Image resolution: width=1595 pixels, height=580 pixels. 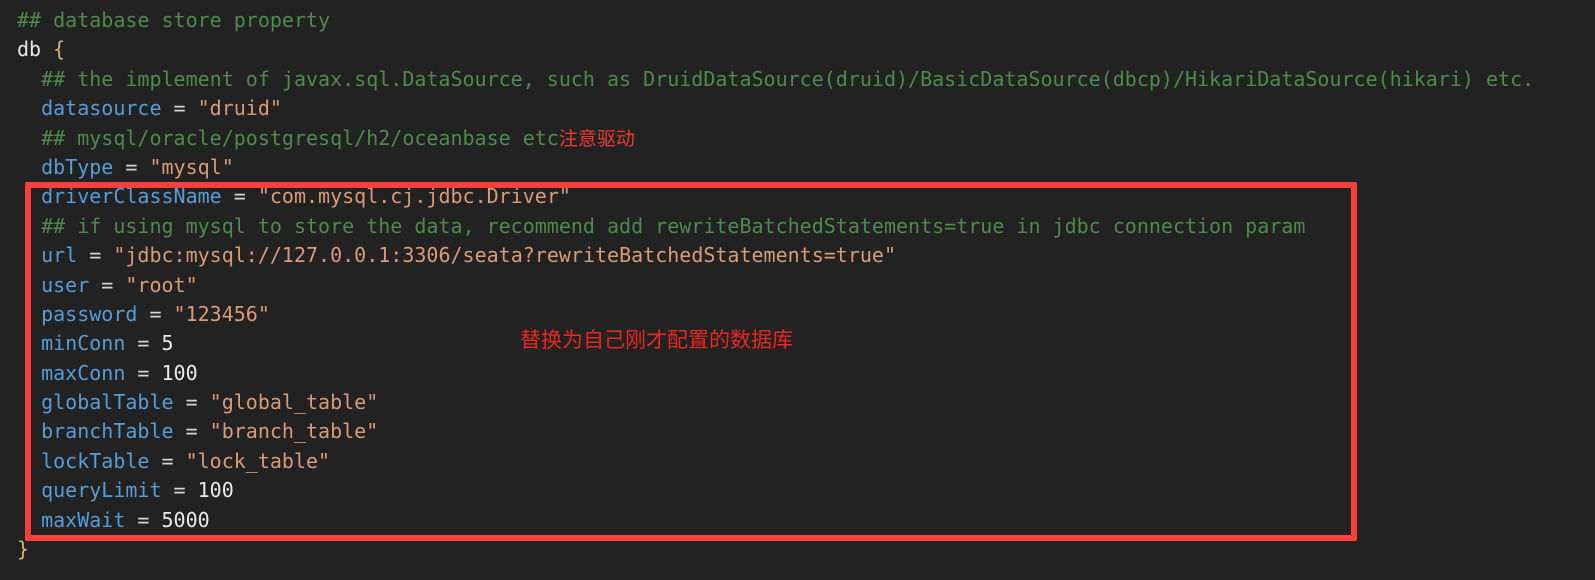 I want to click on code-line: branchTable = "branch_table", so click(x=797, y=431).